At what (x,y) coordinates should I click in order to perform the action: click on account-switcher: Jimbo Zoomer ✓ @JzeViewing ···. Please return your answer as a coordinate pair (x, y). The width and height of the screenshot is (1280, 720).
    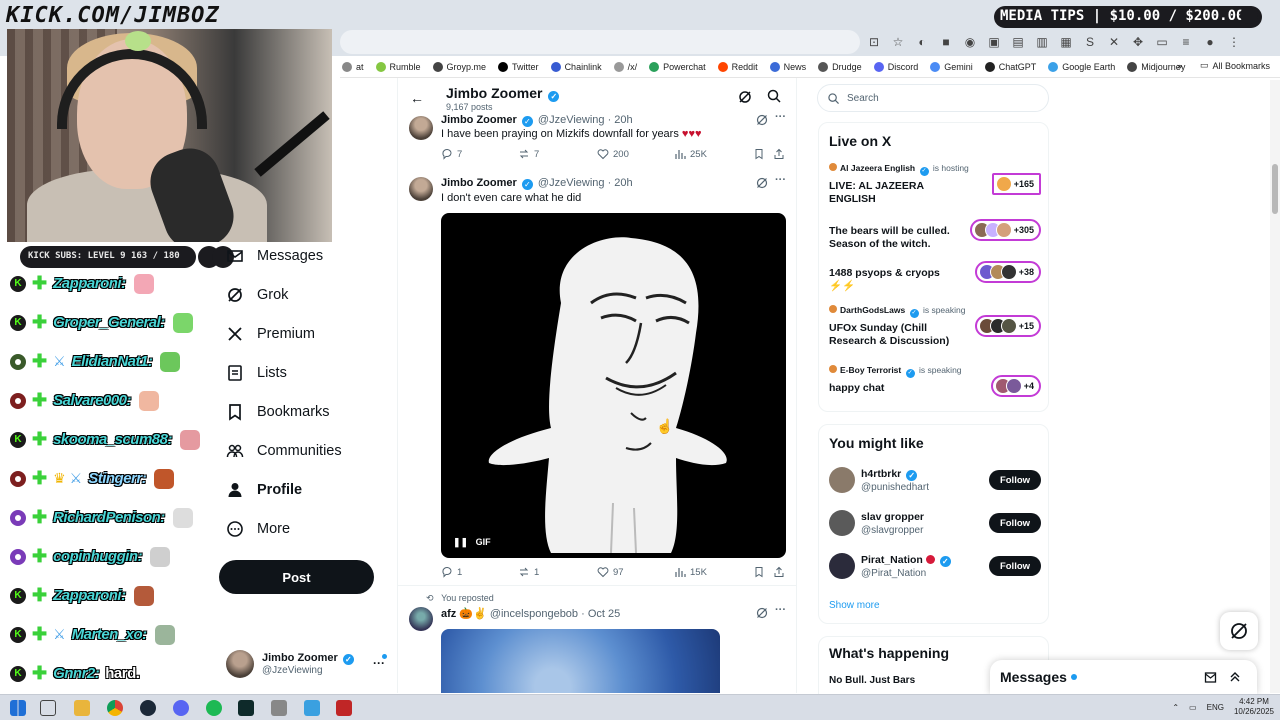
    Looking at the image, I should click on (308, 664).